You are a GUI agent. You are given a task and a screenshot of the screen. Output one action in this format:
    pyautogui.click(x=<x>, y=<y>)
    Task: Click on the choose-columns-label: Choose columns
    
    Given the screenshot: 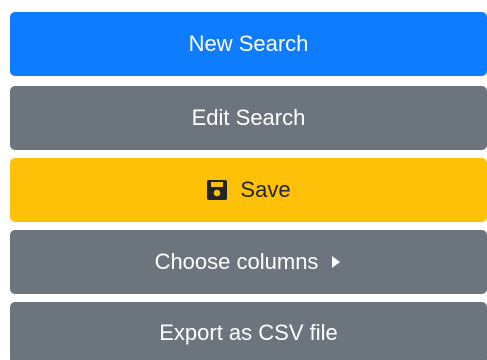 What is the action you would take?
    pyautogui.click(x=236, y=261)
    